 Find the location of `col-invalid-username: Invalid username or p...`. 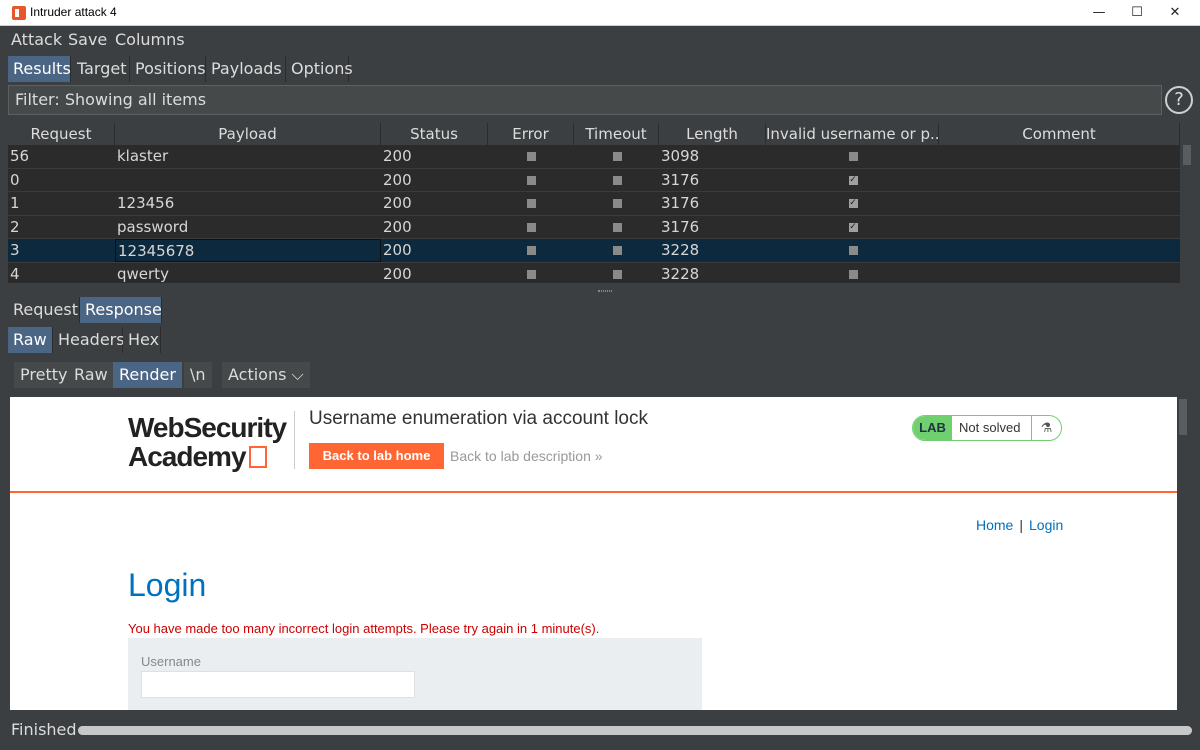

col-invalid-username: Invalid username or p... is located at coordinates (852, 134).